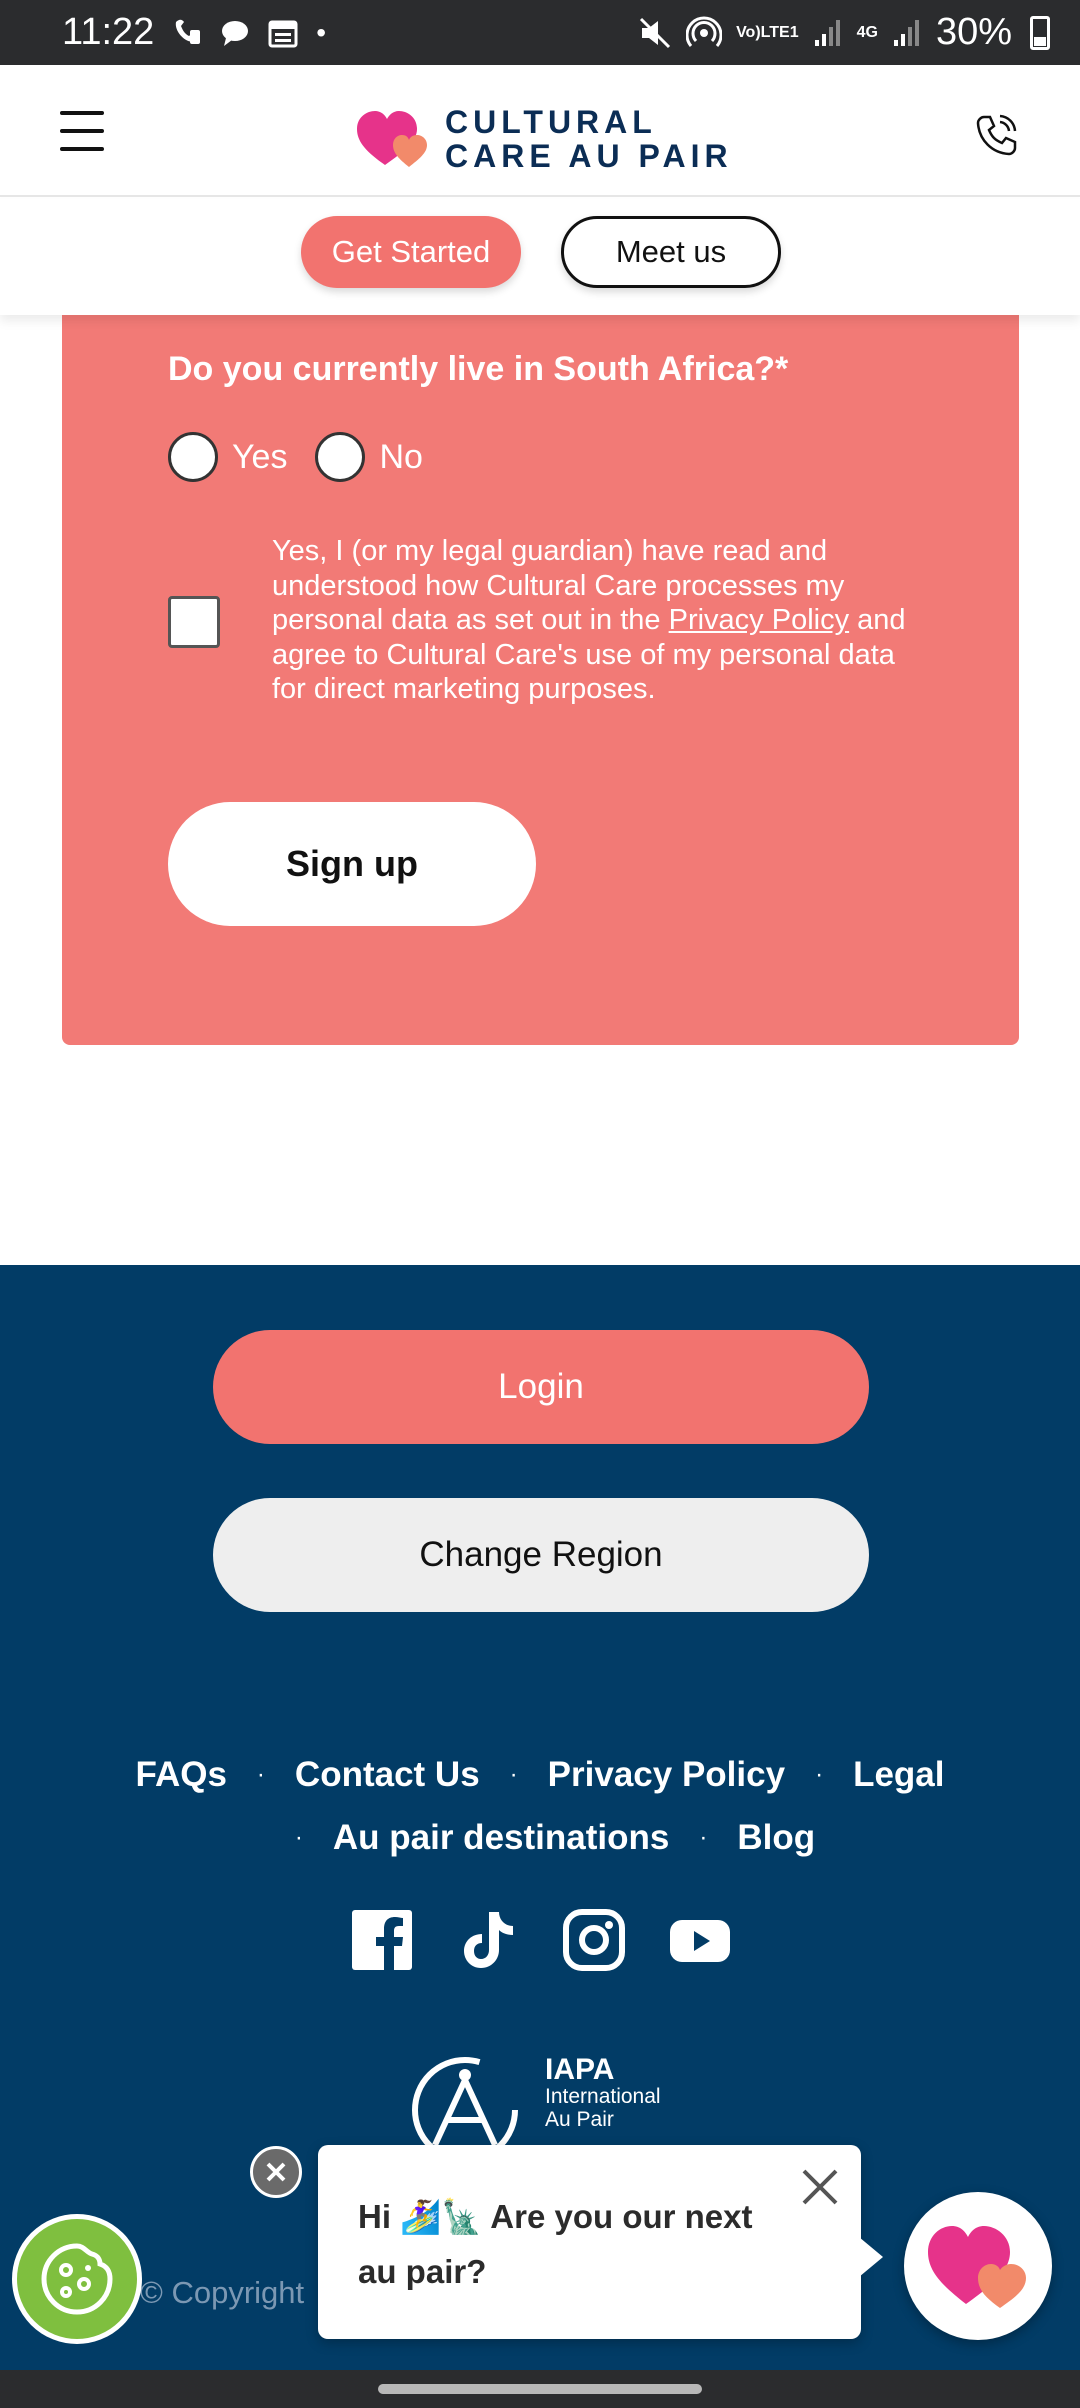 The image size is (1080, 2408). What do you see at coordinates (187, 33) in the screenshot?
I see `wifi-call-icon` at bounding box center [187, 33].